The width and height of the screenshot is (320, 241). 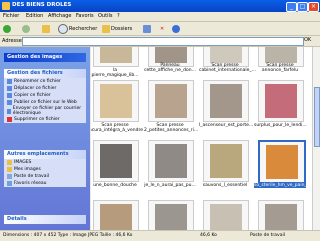 What do you see at coordinates (208, 235) in the screenshot?
I see `status-size: 46,6 Ko` at bounding box center [208, 235].